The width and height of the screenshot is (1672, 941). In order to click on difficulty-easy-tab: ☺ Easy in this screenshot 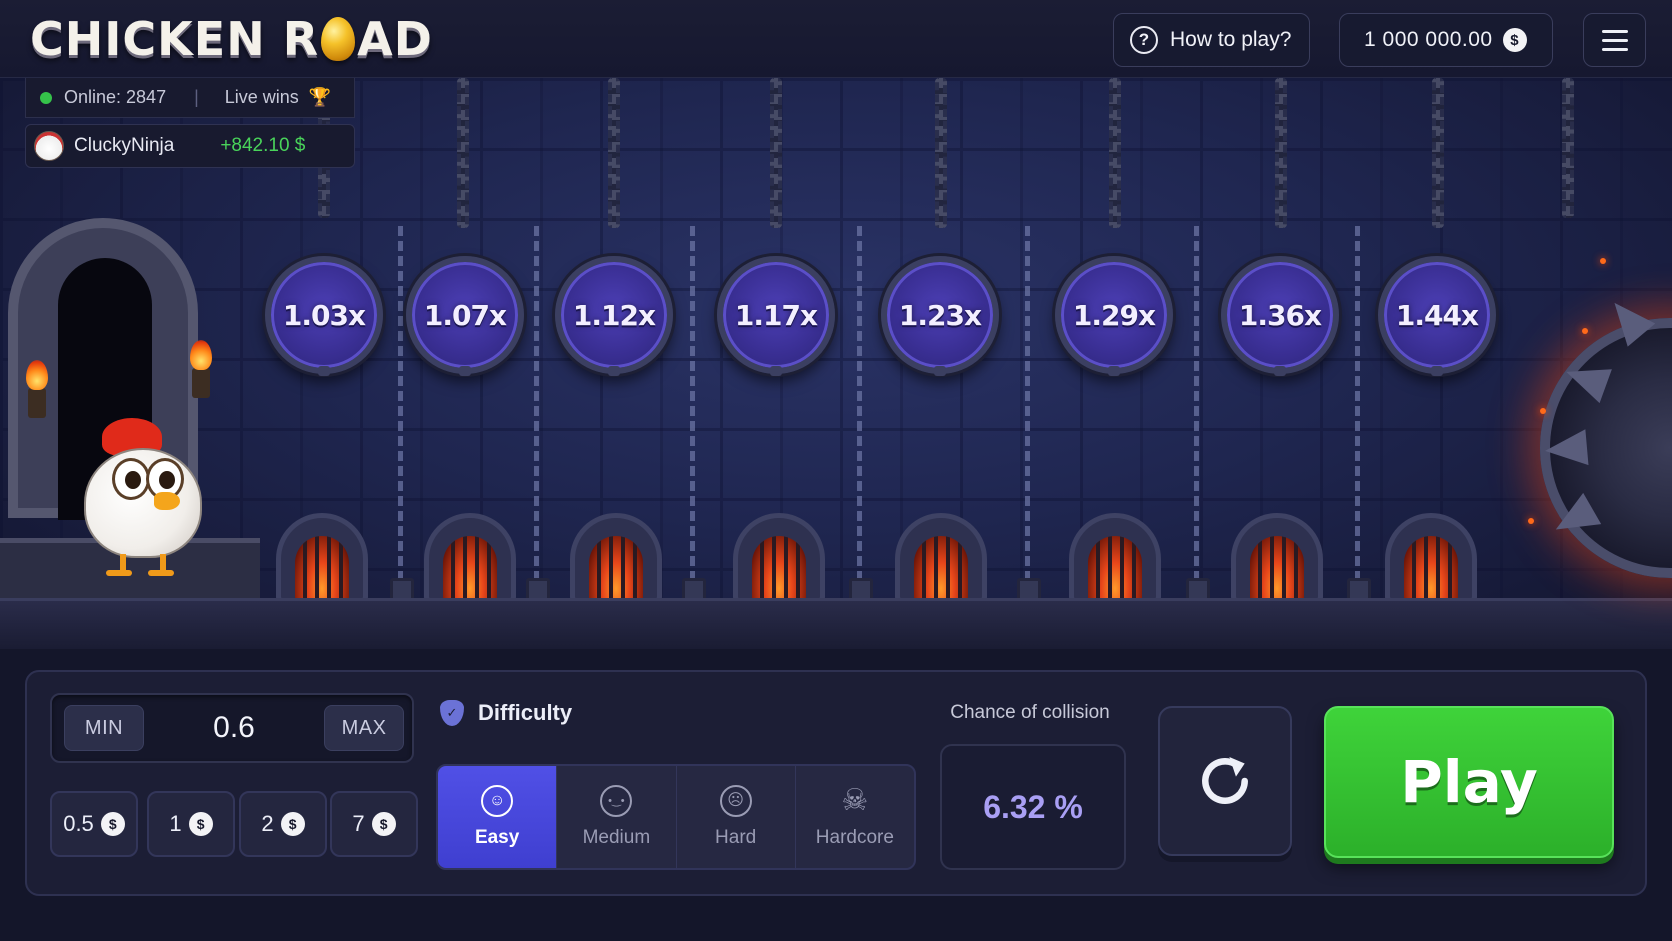, I will do `click(498, 817)`.